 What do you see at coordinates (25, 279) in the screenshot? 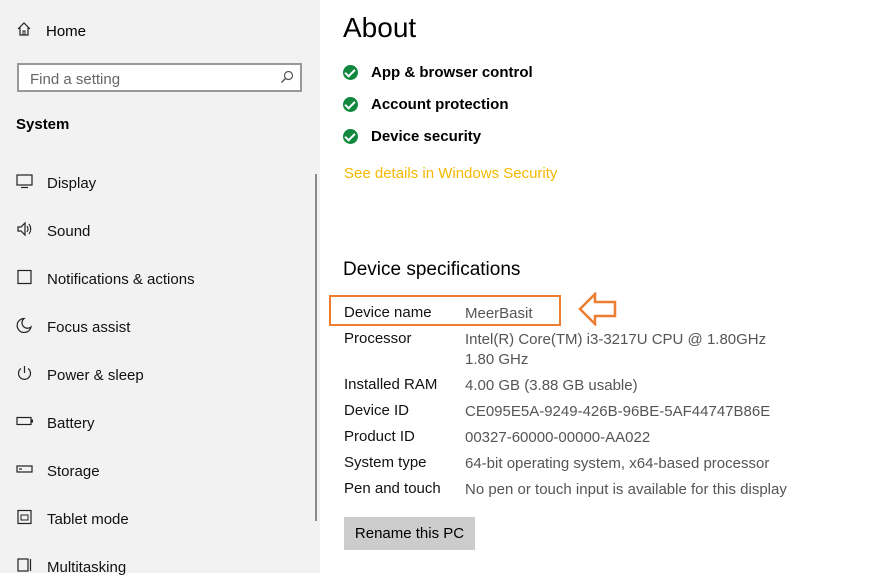
I see `notifications-icon` at bounding box center [25, 279].